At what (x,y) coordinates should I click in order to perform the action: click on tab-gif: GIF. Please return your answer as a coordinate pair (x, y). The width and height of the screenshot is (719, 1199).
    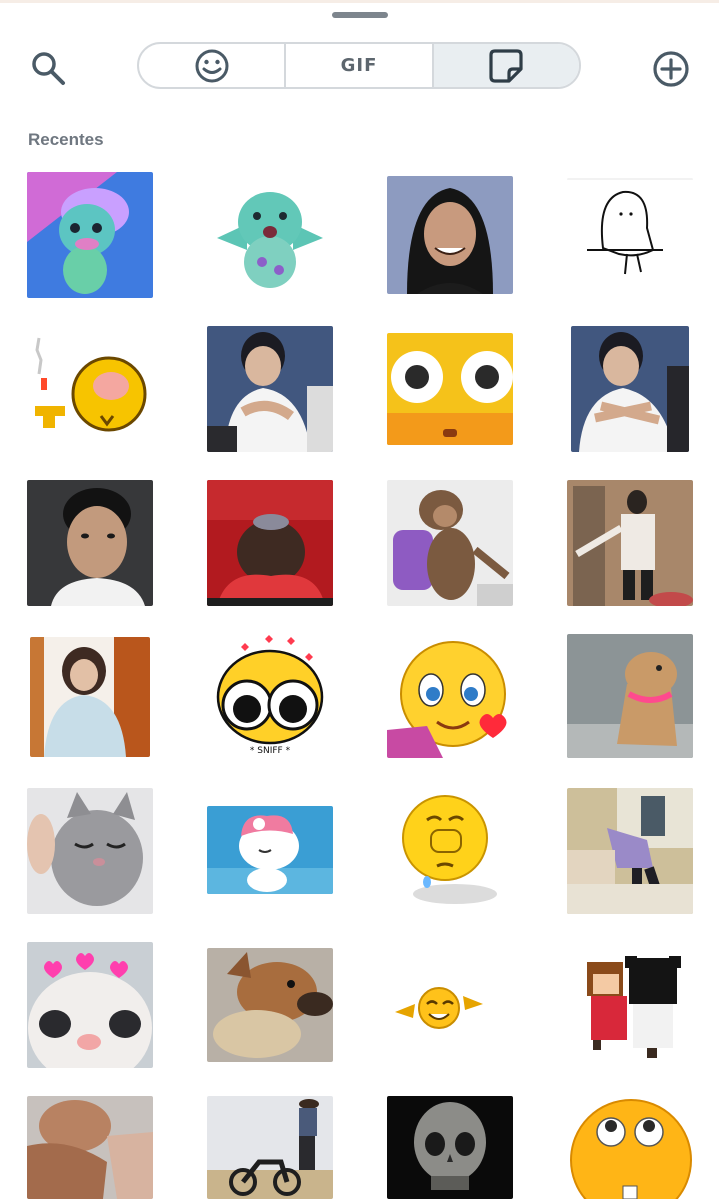
    Looking at the image, I should click on (357, 65).